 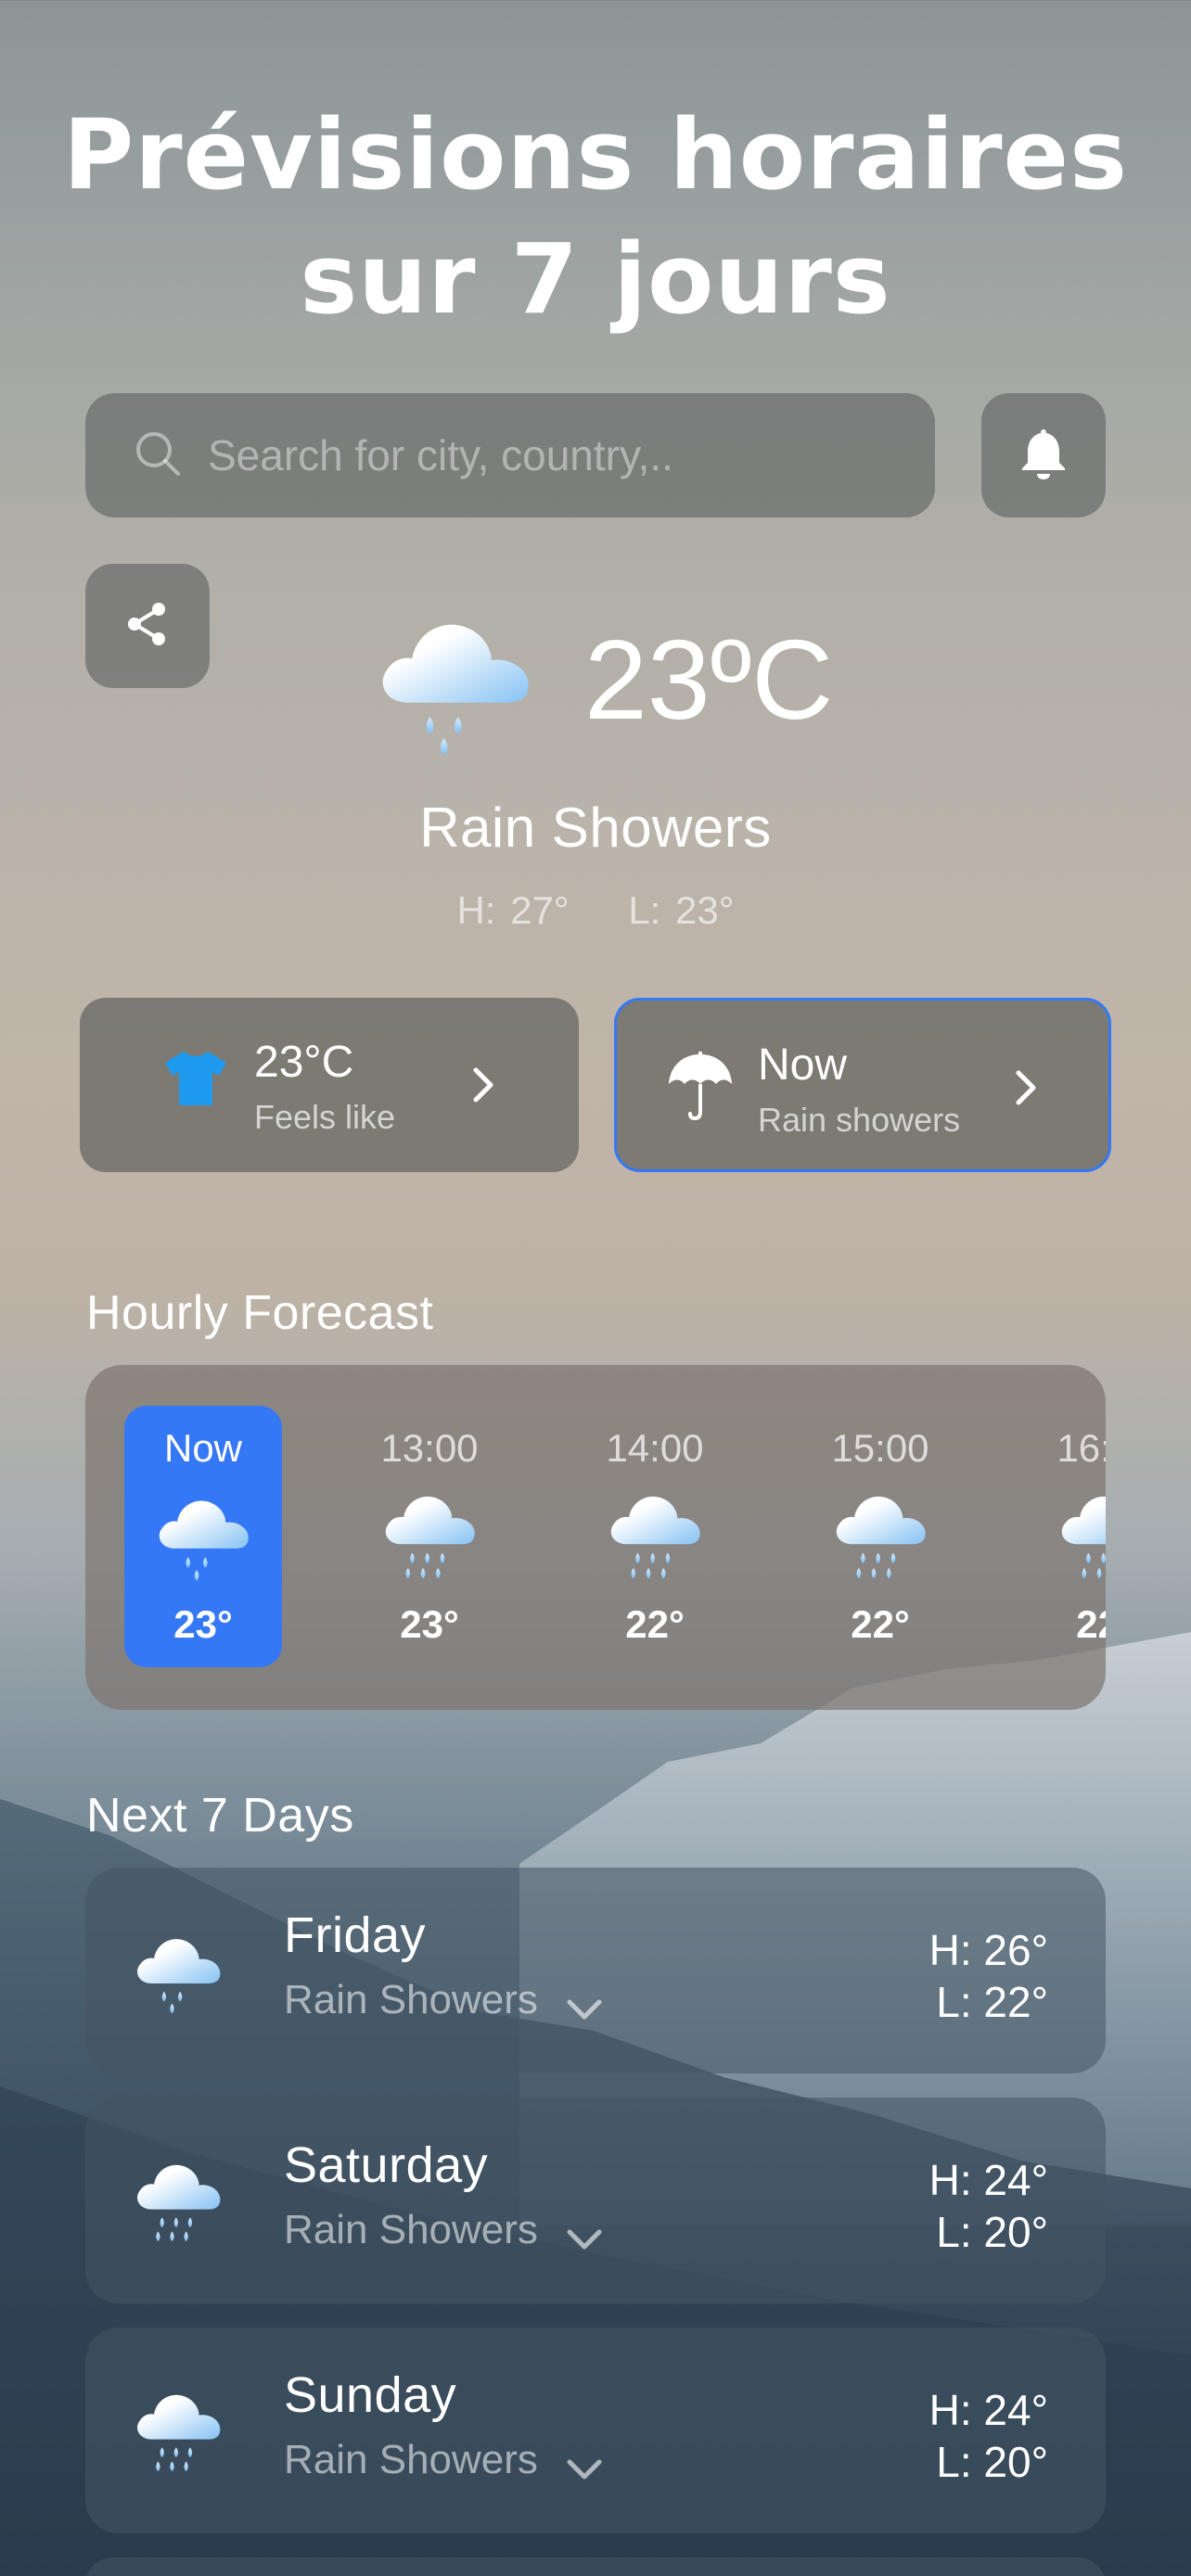 I want to click on now-card-title: Now, so click(x=803, y=1065).